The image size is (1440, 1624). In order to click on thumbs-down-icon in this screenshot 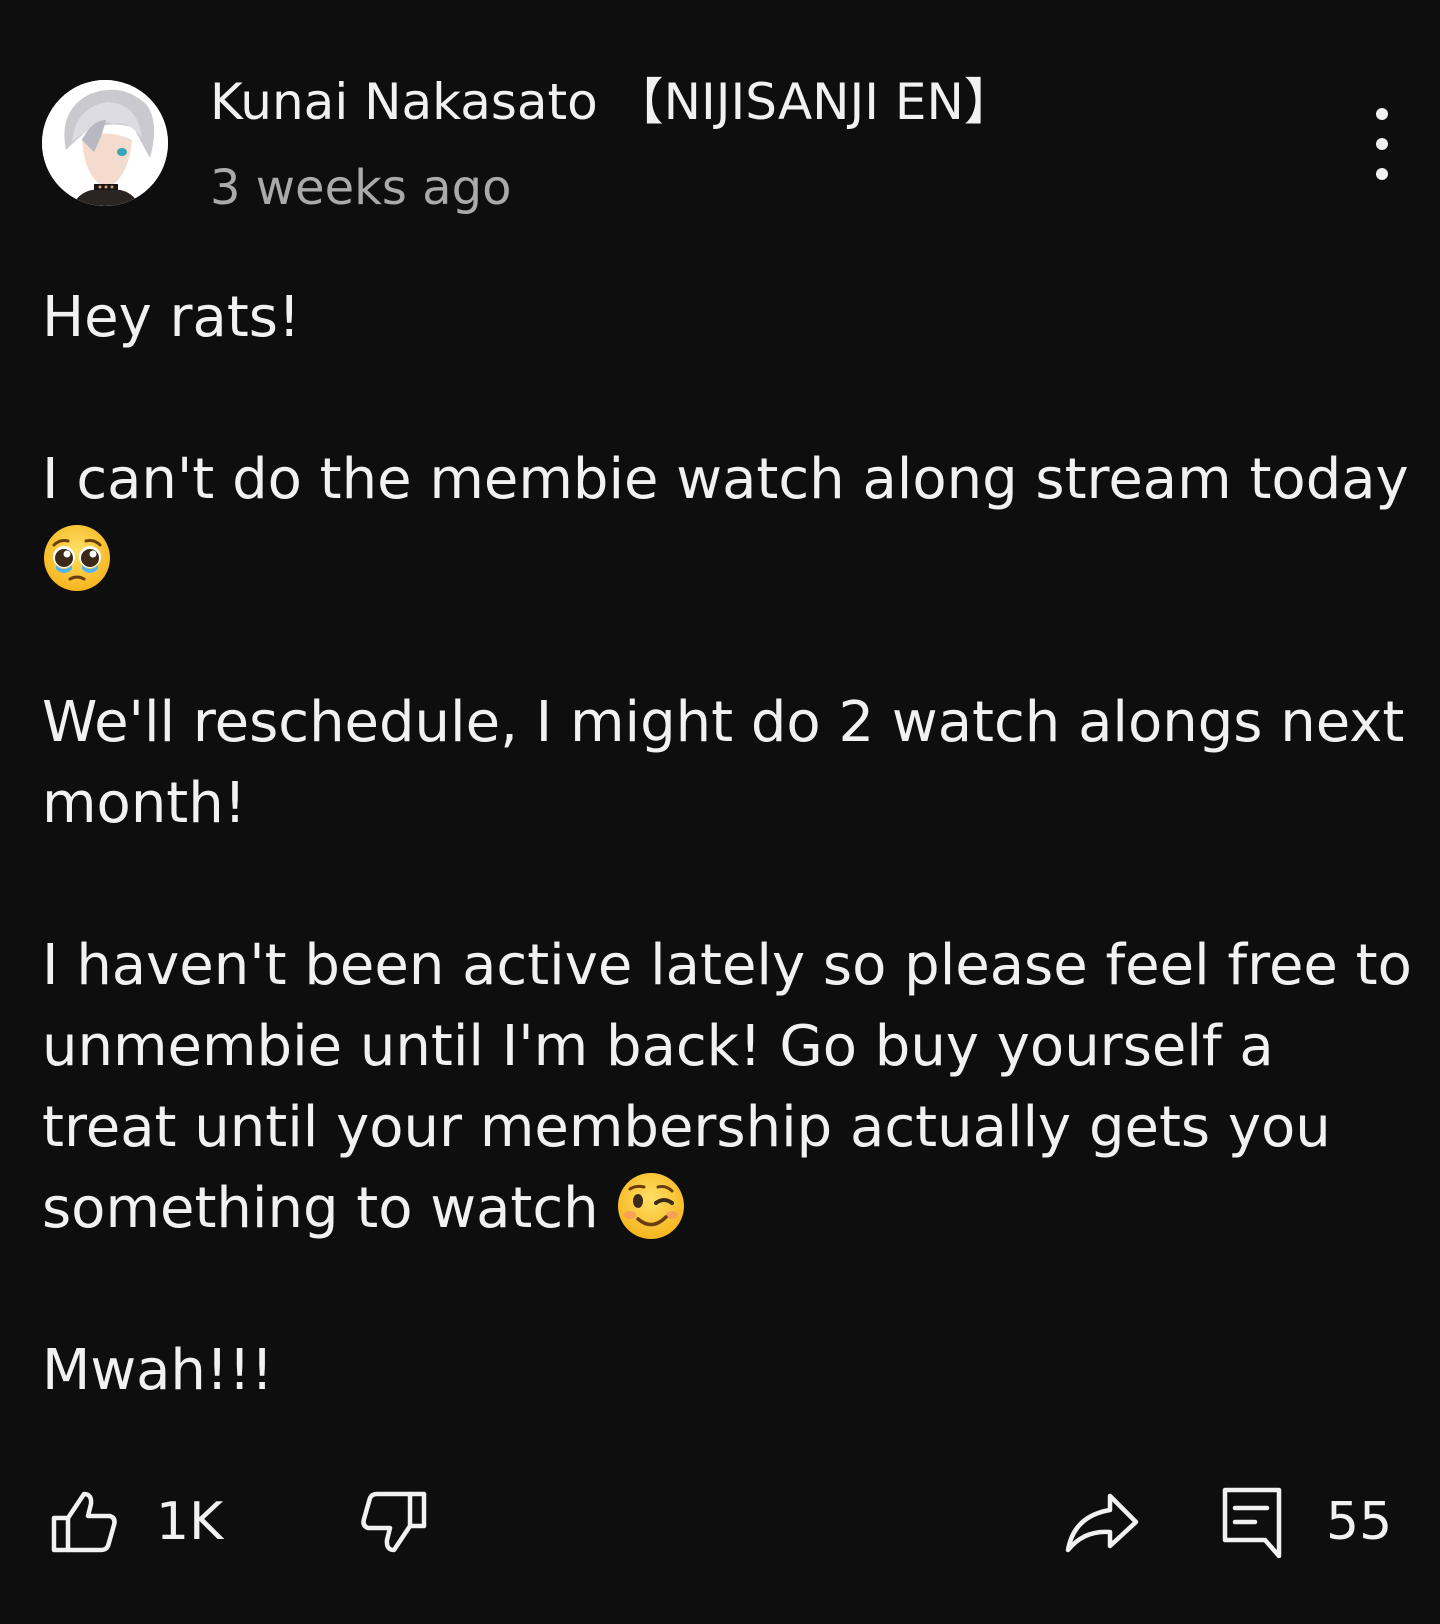, I will do `click(394, 1522)`.